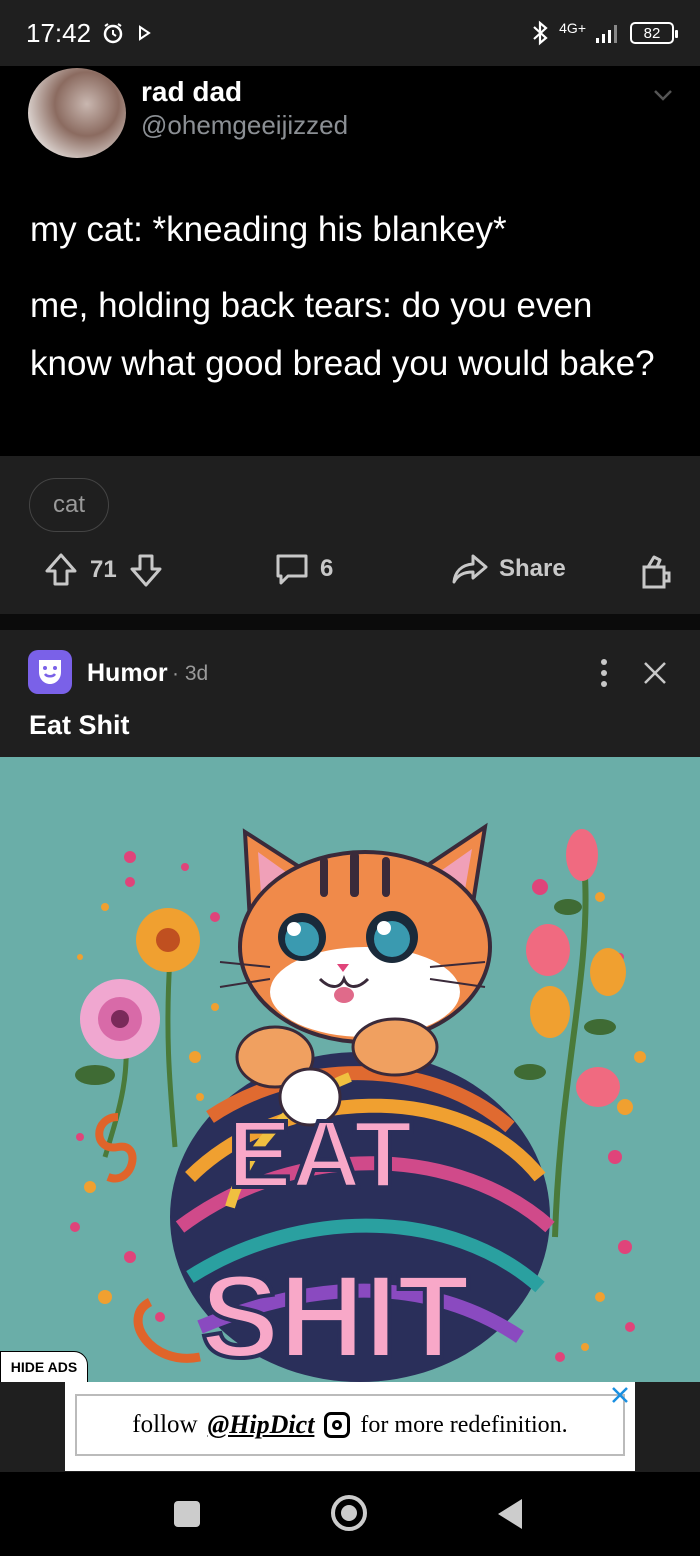 The width and height of the screenshot is (700, 1556). Describe the element at coordinates (470, 569) in the screenshot. I see `share-icon` at that location.